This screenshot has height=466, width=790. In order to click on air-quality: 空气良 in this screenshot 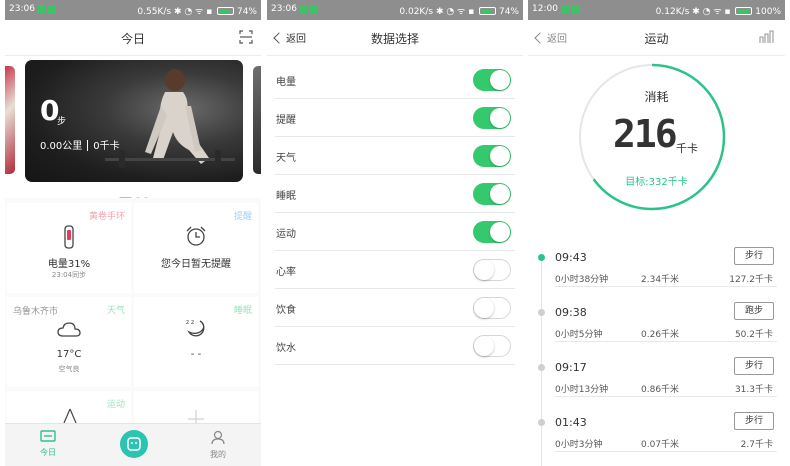, I will do `click(69, 369)`.